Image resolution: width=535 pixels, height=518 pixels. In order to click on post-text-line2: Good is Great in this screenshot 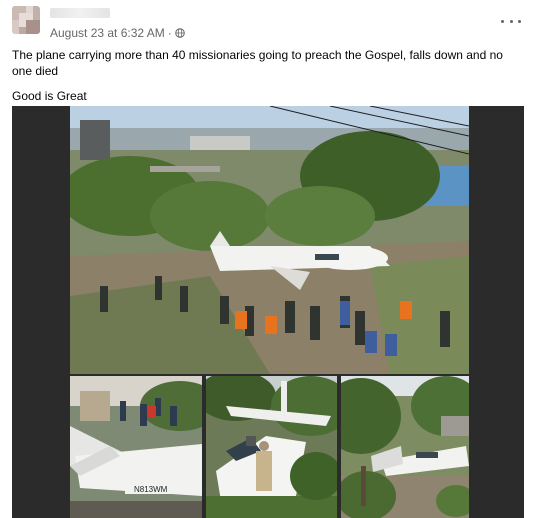, I will do `click(49, 96)`.